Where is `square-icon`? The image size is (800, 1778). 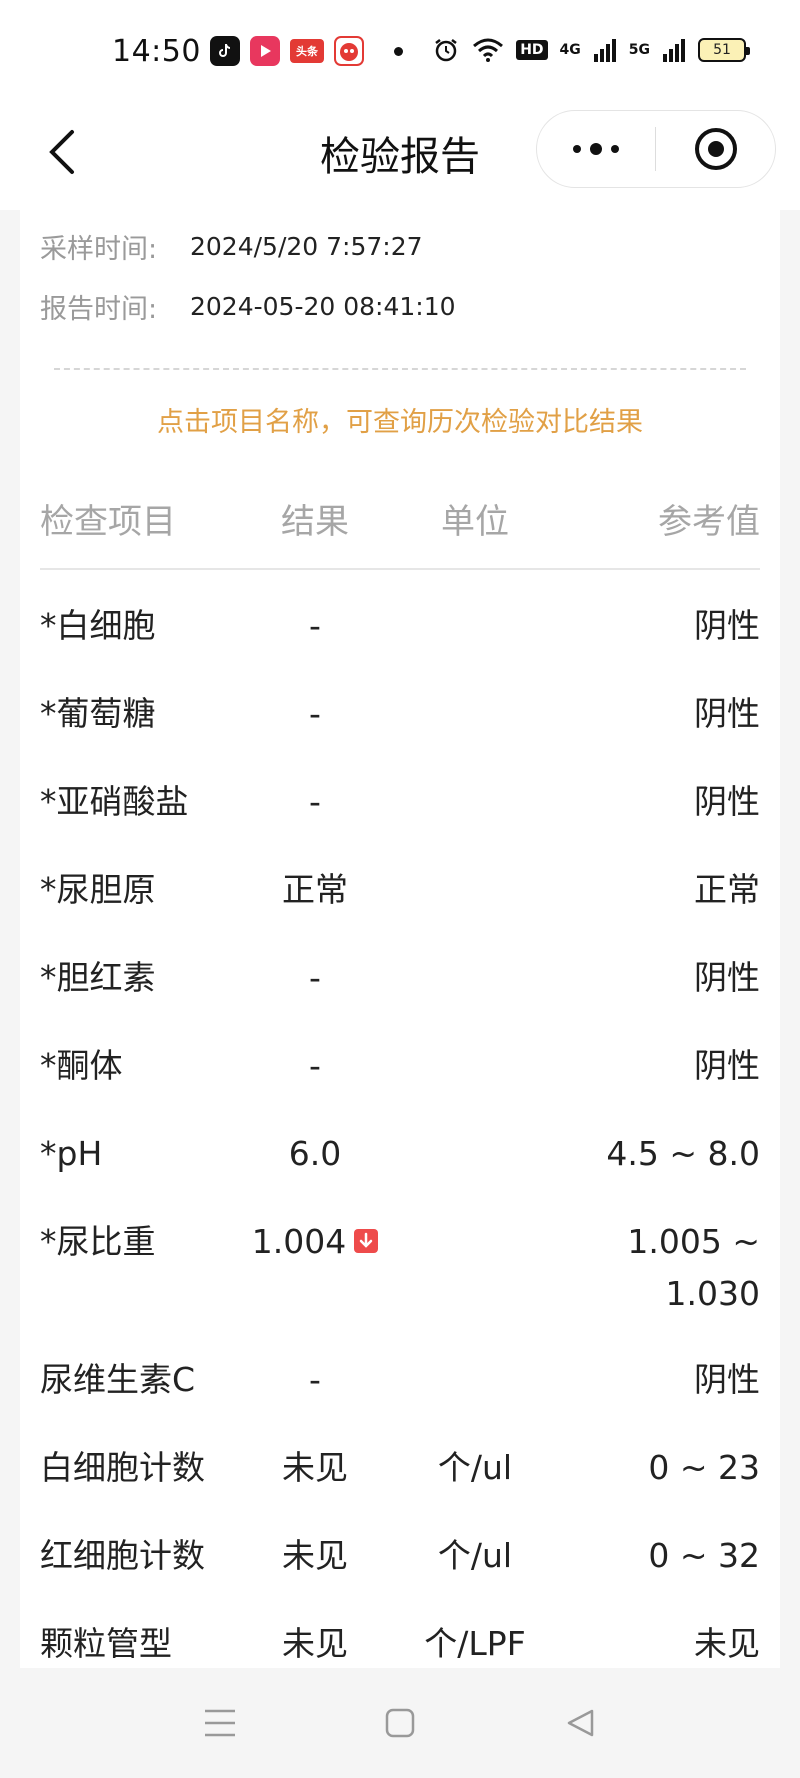
square-icon is located at coordinates (400, 1723).